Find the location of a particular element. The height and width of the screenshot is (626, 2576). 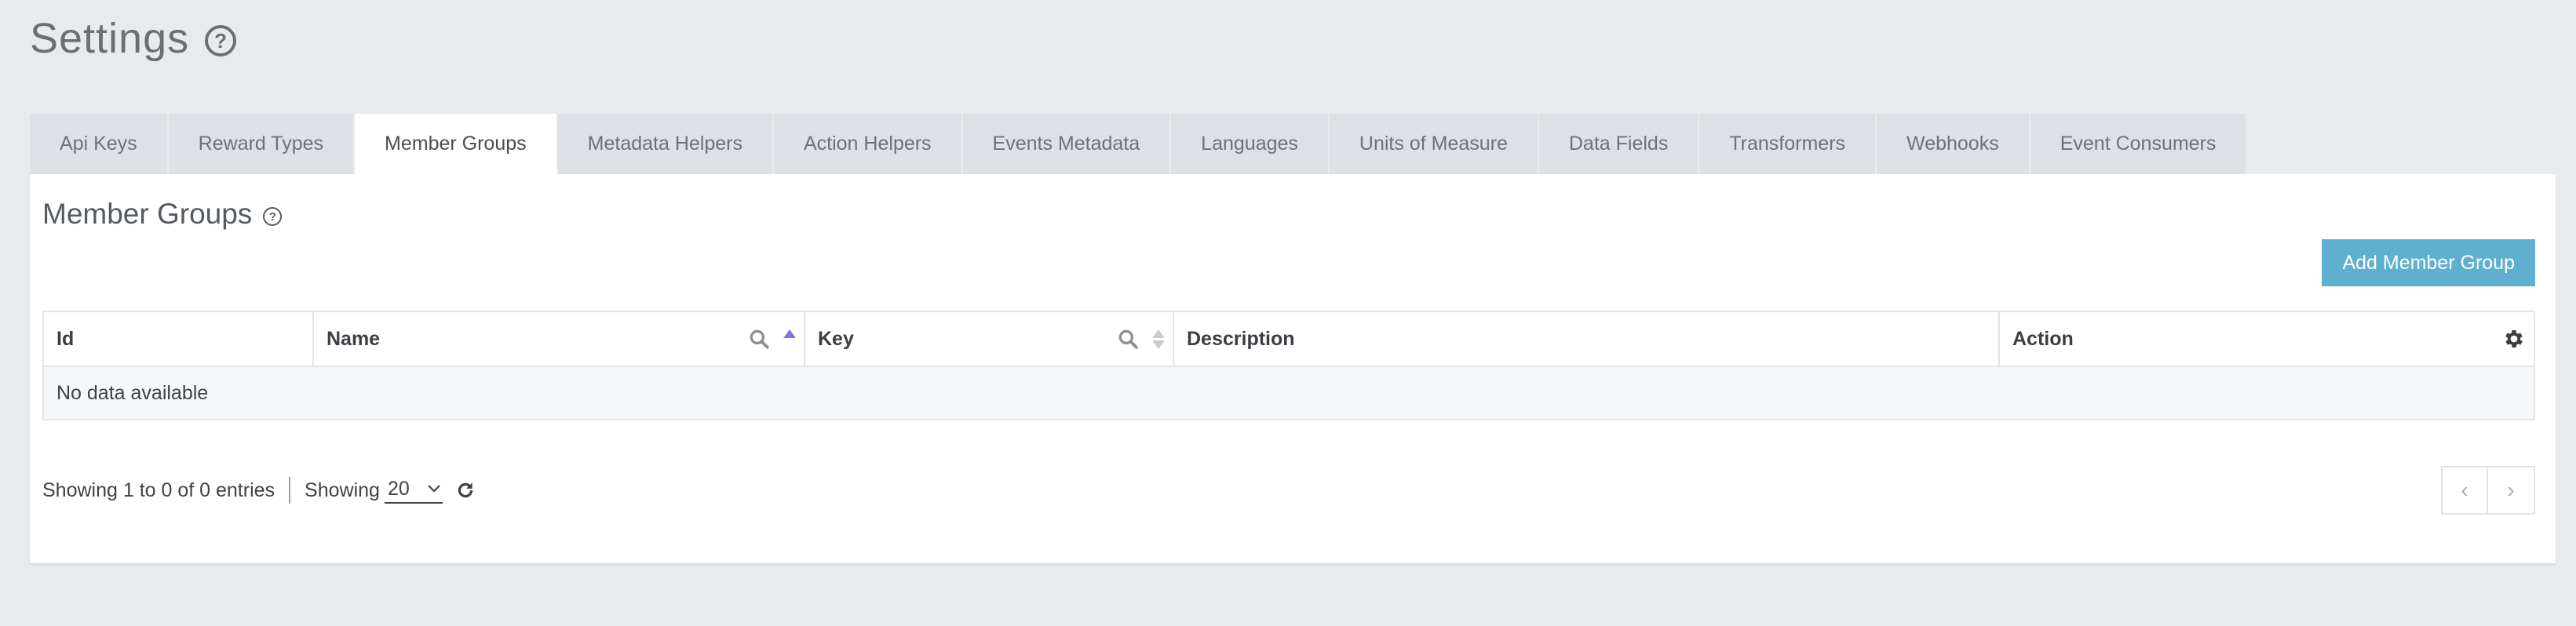

column-label-description: Description is located at coordinates (1241, 338).